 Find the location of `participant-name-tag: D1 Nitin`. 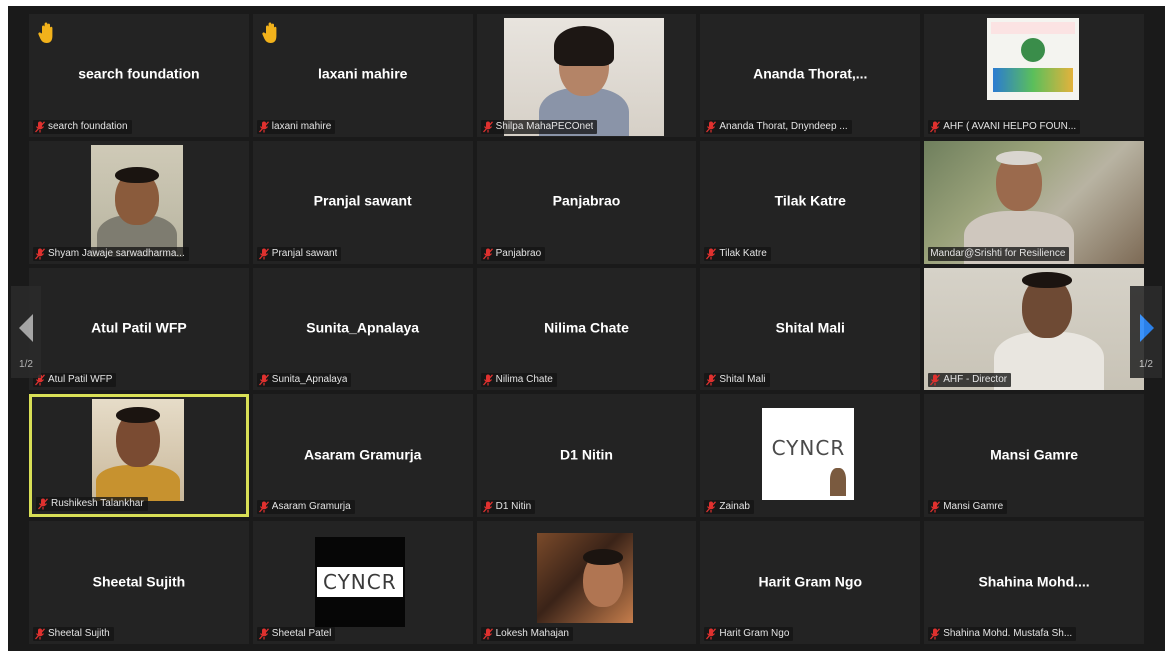

participant-name-tag: D1 Nitin is located at coordinates (508, 507).